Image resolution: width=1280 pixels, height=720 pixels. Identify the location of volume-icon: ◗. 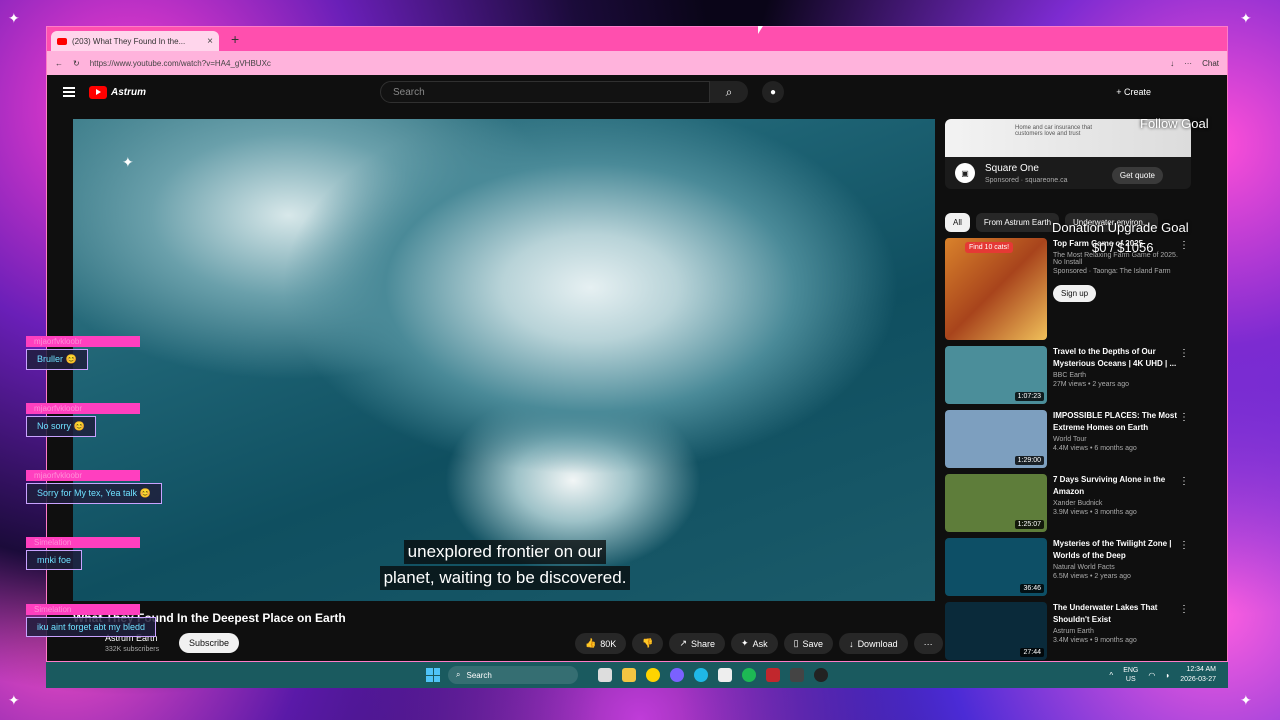
(1167, 675).